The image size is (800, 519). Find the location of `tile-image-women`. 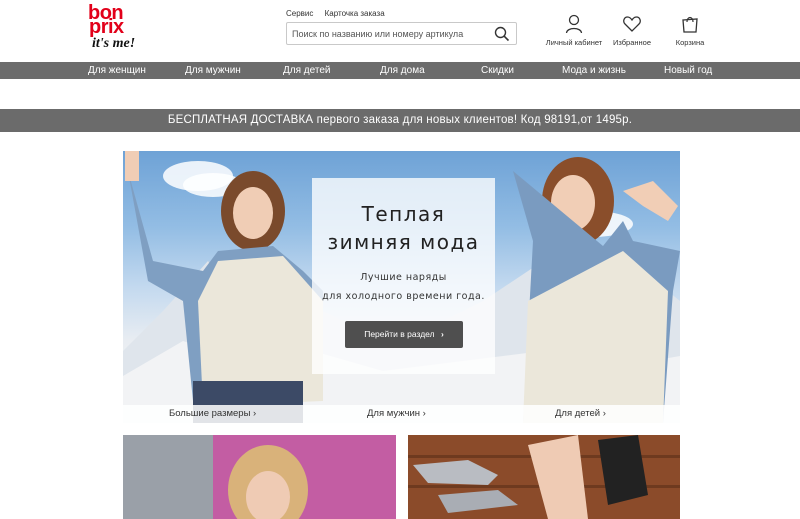

tile-image-women is located at coordinates (259, 477).